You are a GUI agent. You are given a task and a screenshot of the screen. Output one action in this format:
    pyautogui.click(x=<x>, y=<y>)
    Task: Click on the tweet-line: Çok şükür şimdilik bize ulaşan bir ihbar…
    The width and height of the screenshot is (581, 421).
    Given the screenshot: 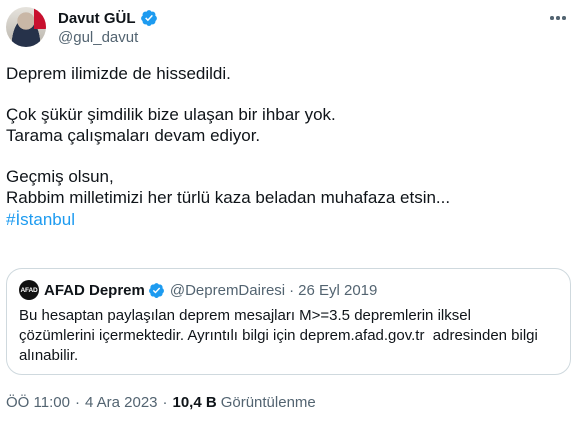 What is the action you would take?
    pyautogui.click(x=171, y=114)
    